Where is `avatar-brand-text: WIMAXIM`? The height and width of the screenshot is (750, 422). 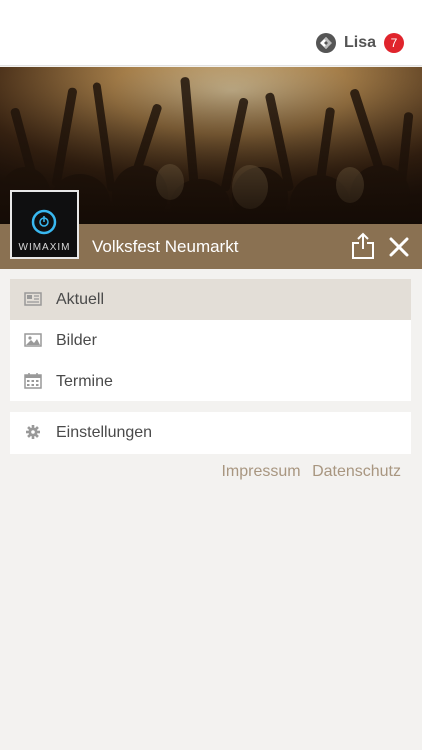 avatar-brand-text: WIMAXIM is located at coordinates (44, 247).